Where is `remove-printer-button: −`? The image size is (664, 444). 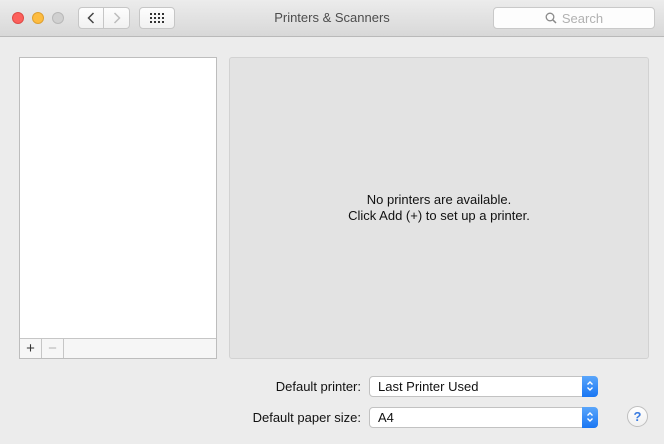 remove-printer-button: − is located at coordinates (53, 348).